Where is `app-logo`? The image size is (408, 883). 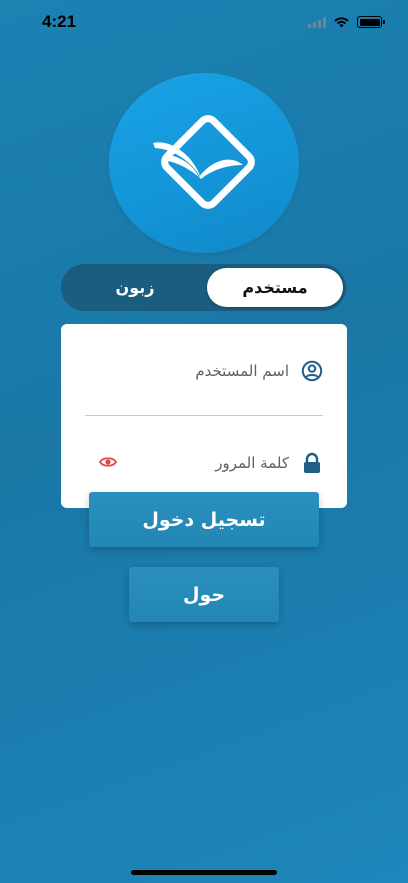 app-logo is located at coordinates (204, 163).